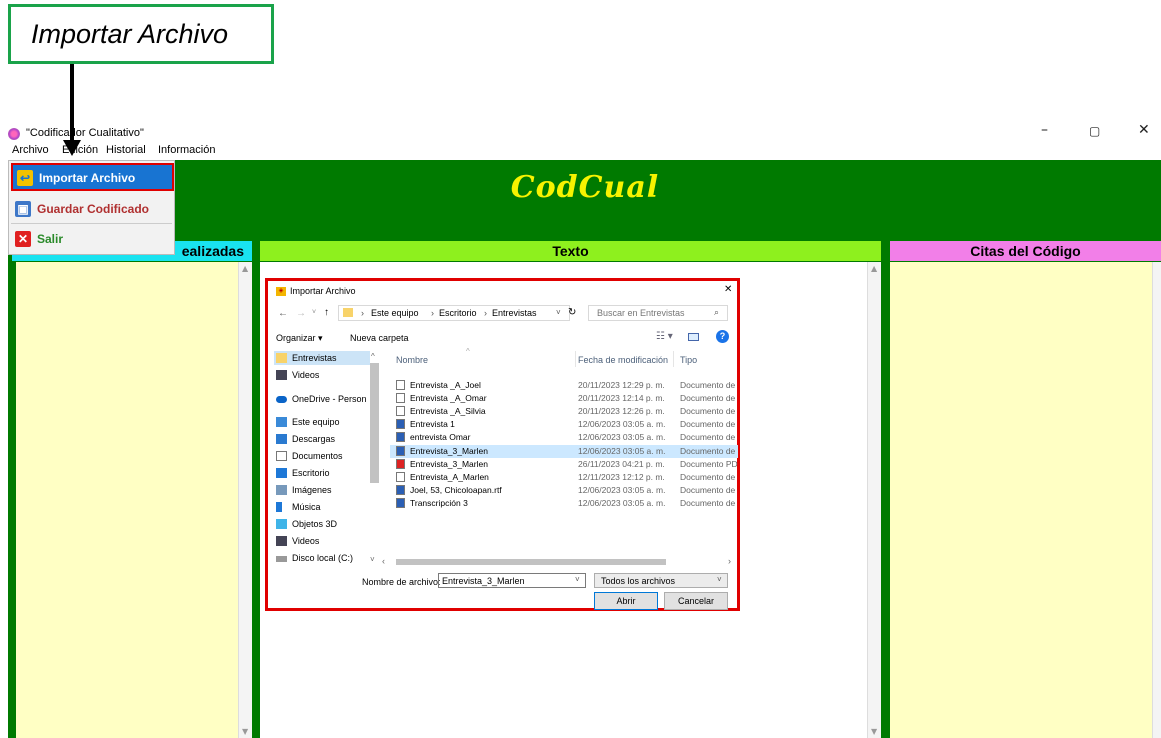 This screenshot has height=738, width=1161. I want to click on new-folder-button: Nueva carpeta, so click(379, 338).